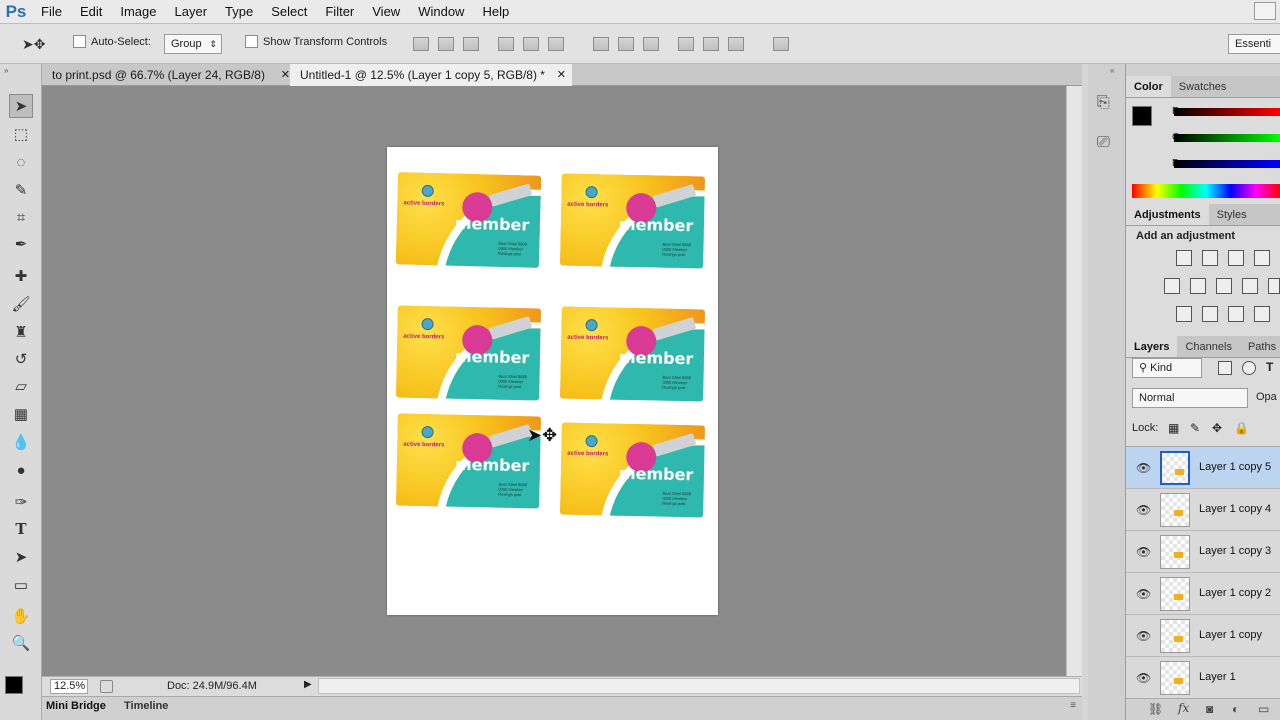 This screenshot has height=720, width=1280. Describe the element at coordinates (1167, 368) in the screenshot. I see `layer-filter-dropdown: ⚲ Kind` at that location.